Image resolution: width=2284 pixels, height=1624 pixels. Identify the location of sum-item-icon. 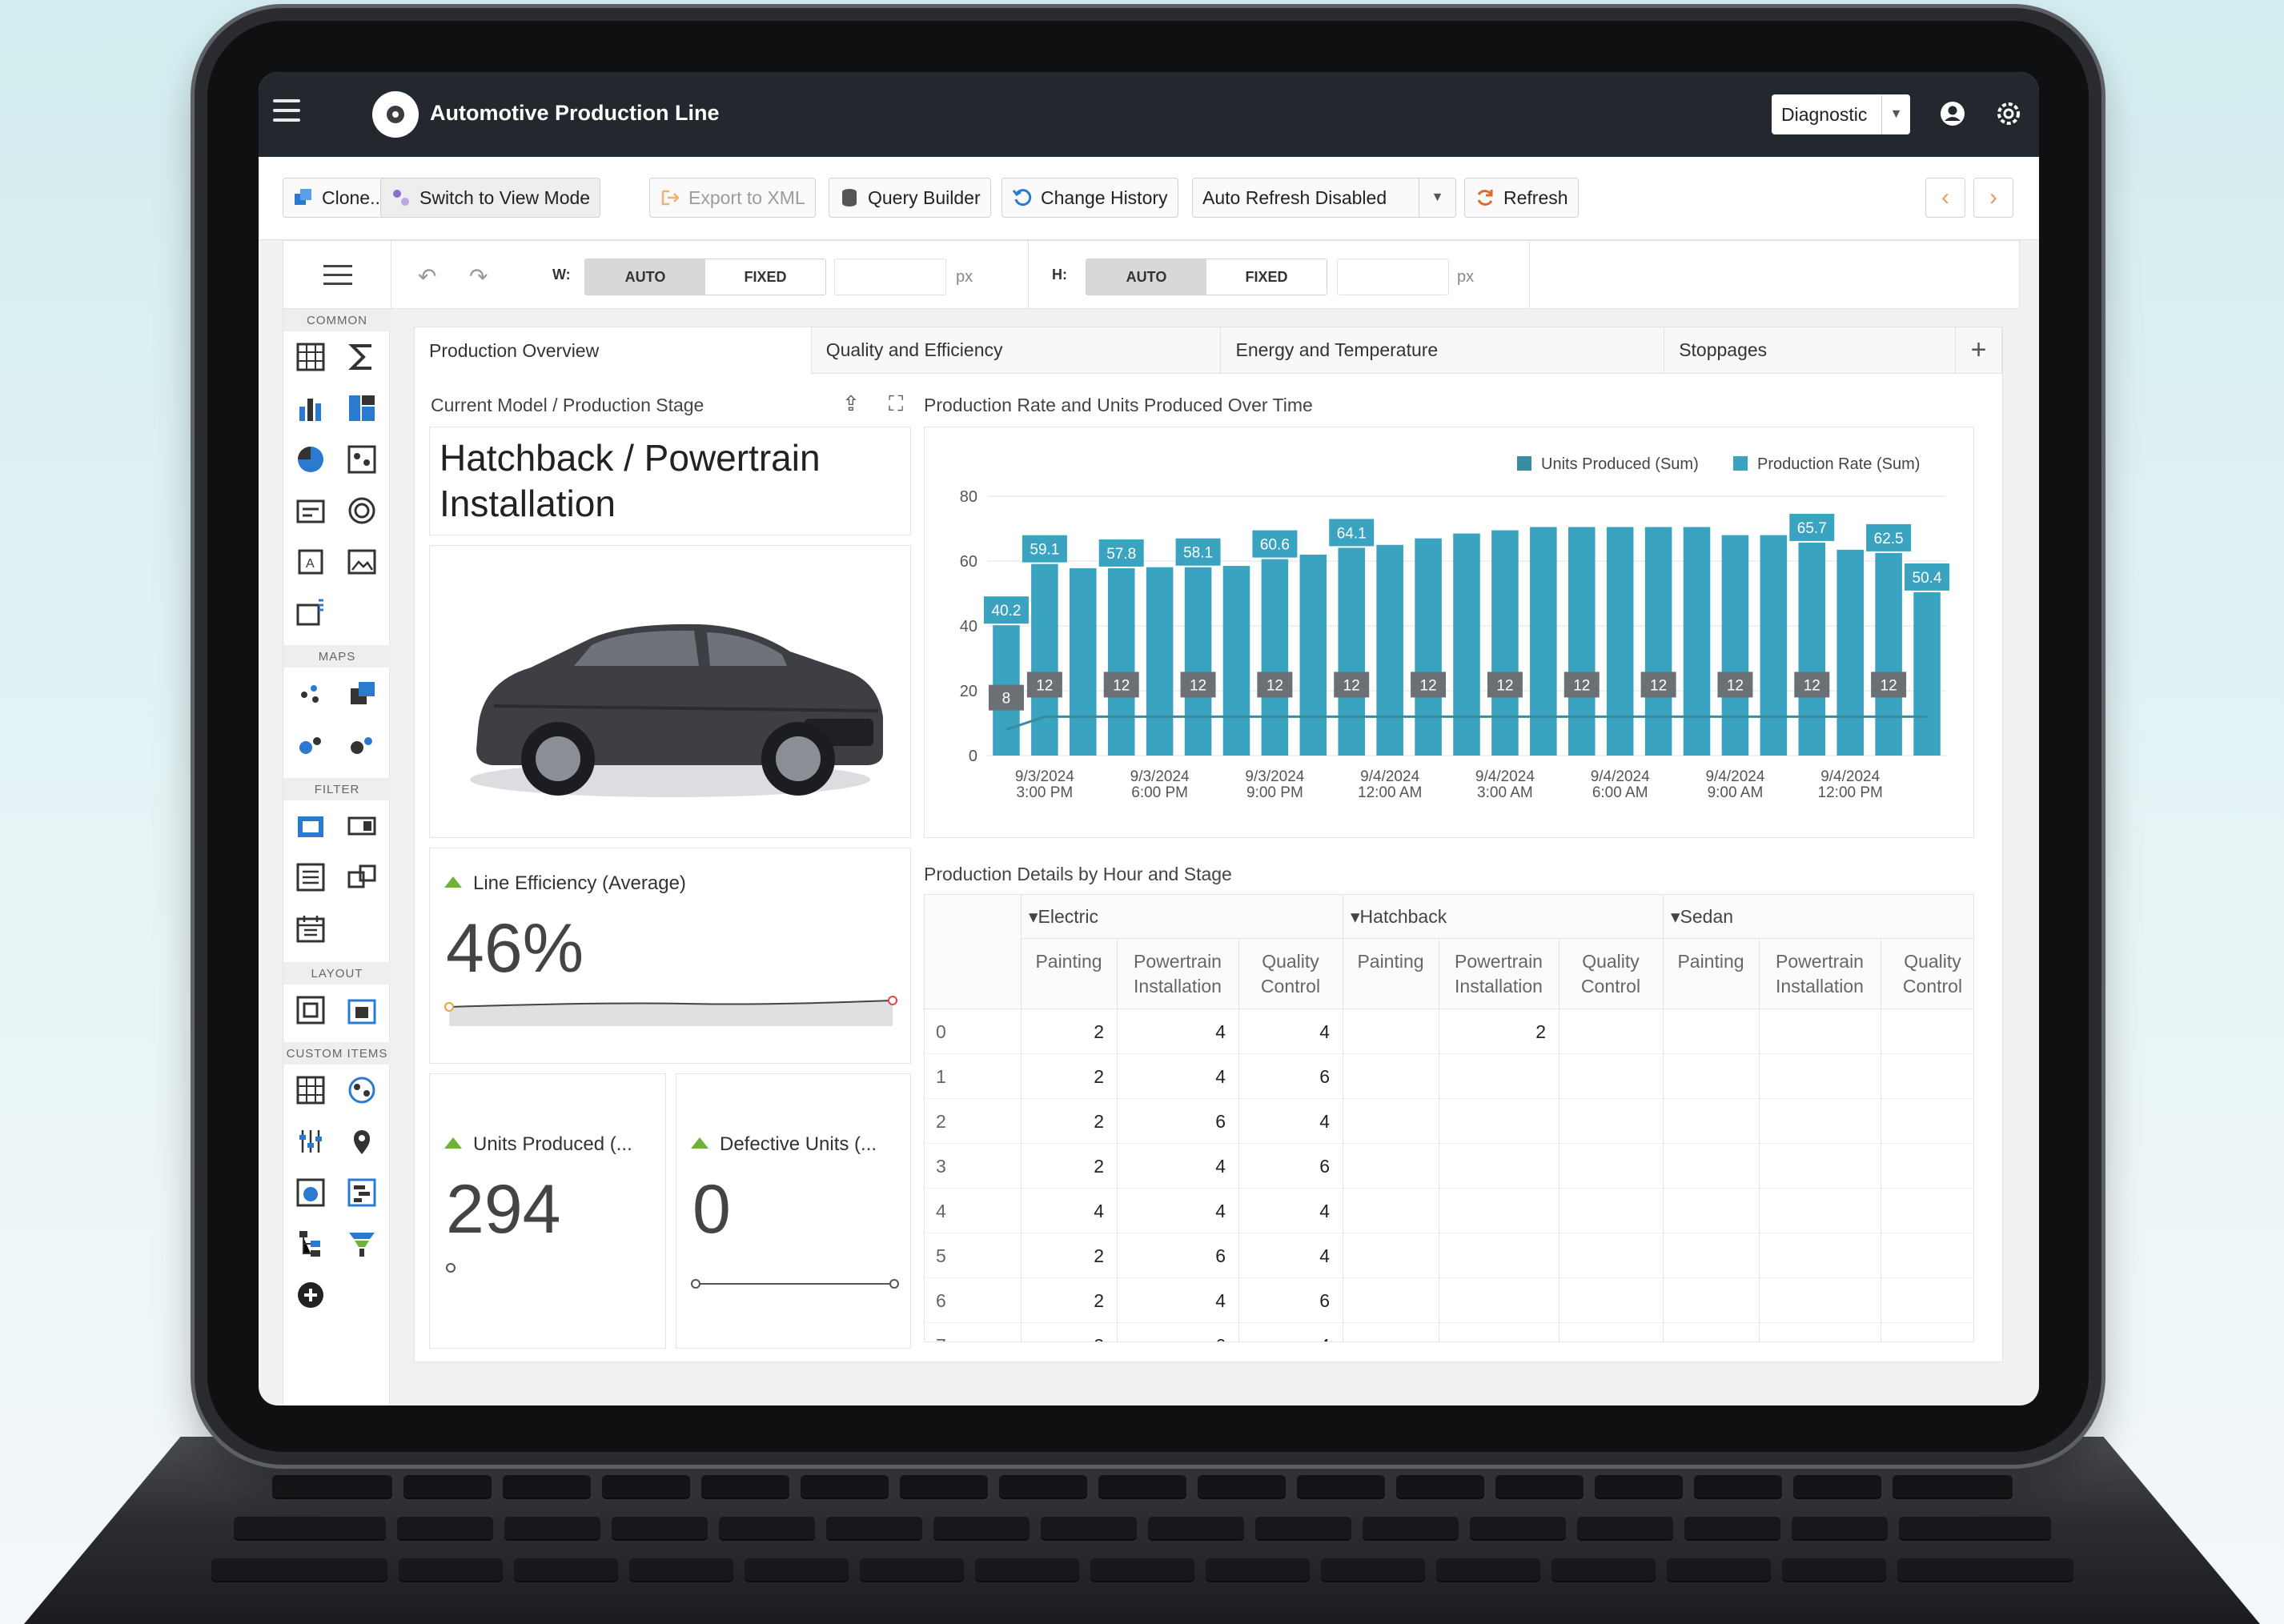
(363, 358).